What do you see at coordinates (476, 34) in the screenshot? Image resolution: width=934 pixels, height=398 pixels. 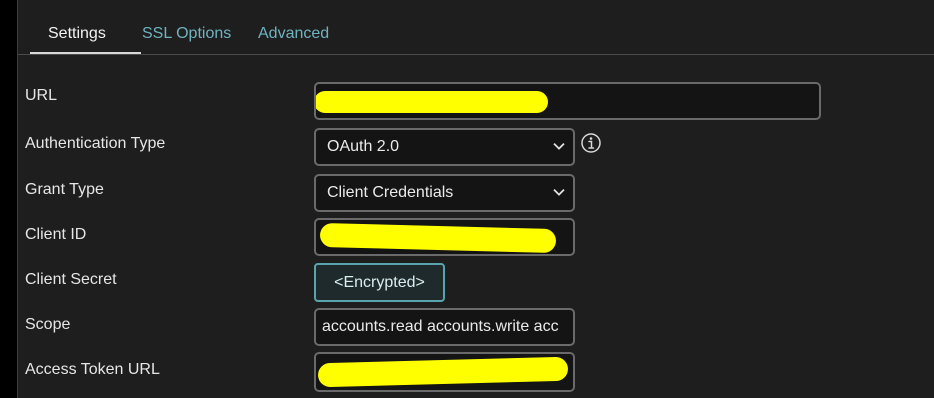 I see `tab-bar: Settings SSL Options Advanced` at bounding box center [476, 34].